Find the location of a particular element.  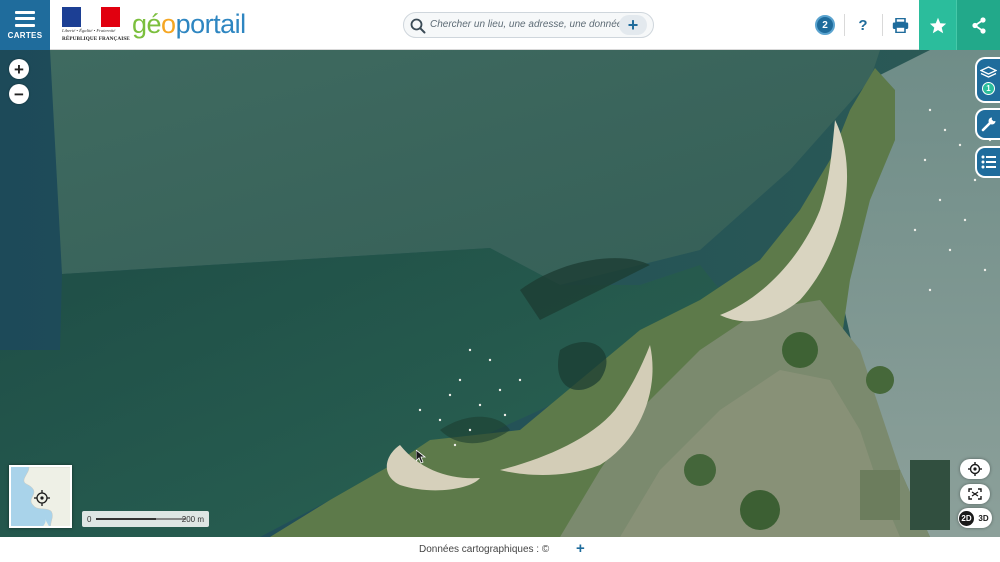

republique-name: RÉPUBLIQUE FRANÇAISE is located at coordinates (96, 39).